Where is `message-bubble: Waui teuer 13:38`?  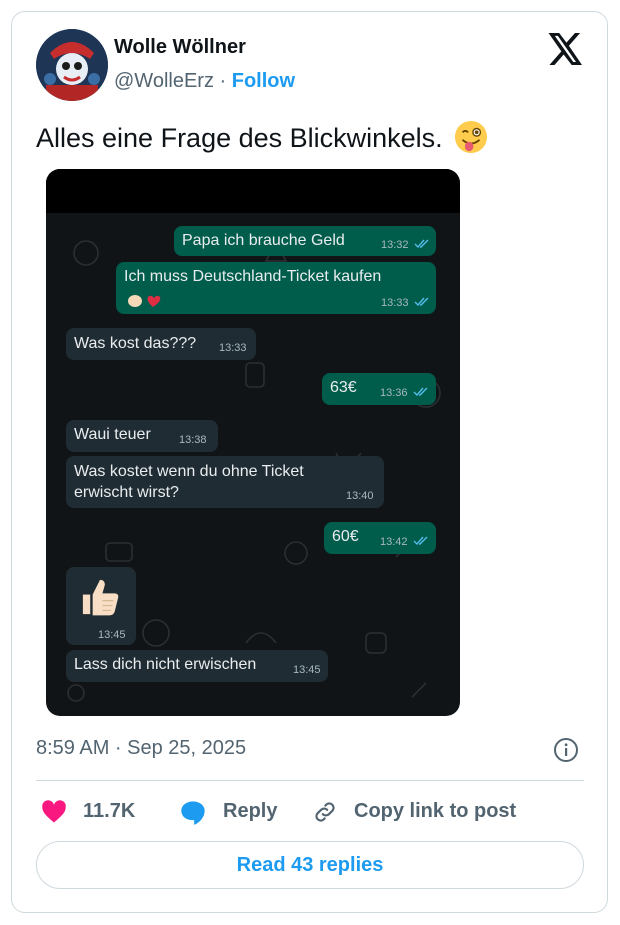 message-bubble: Waui teuer 13:38 is located at coordinates (142, 436).